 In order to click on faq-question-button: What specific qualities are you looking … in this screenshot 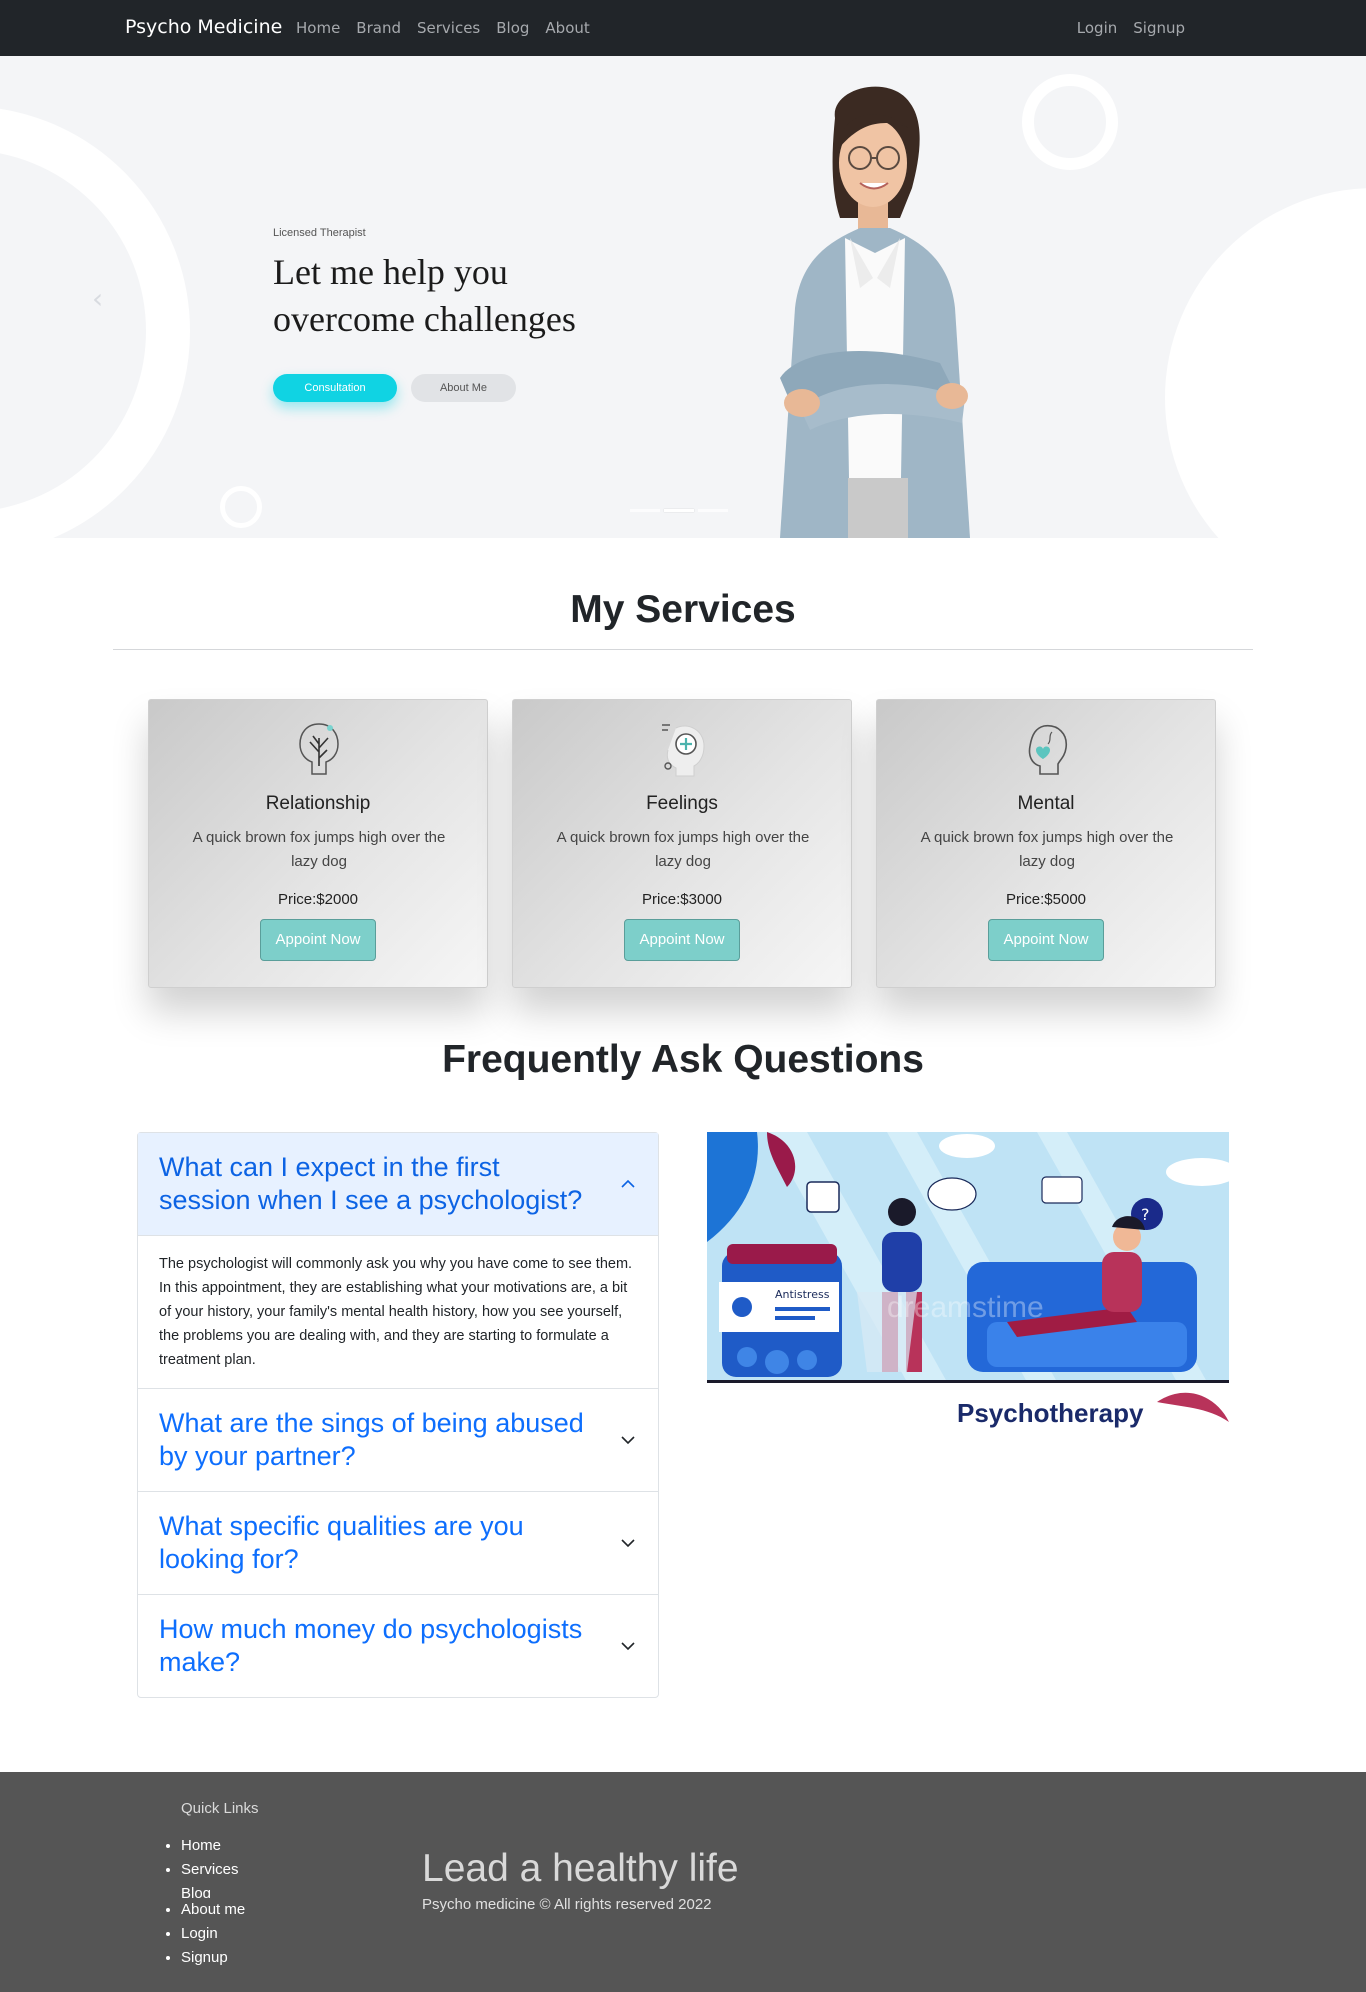, I will do `click(398, 1543)`.